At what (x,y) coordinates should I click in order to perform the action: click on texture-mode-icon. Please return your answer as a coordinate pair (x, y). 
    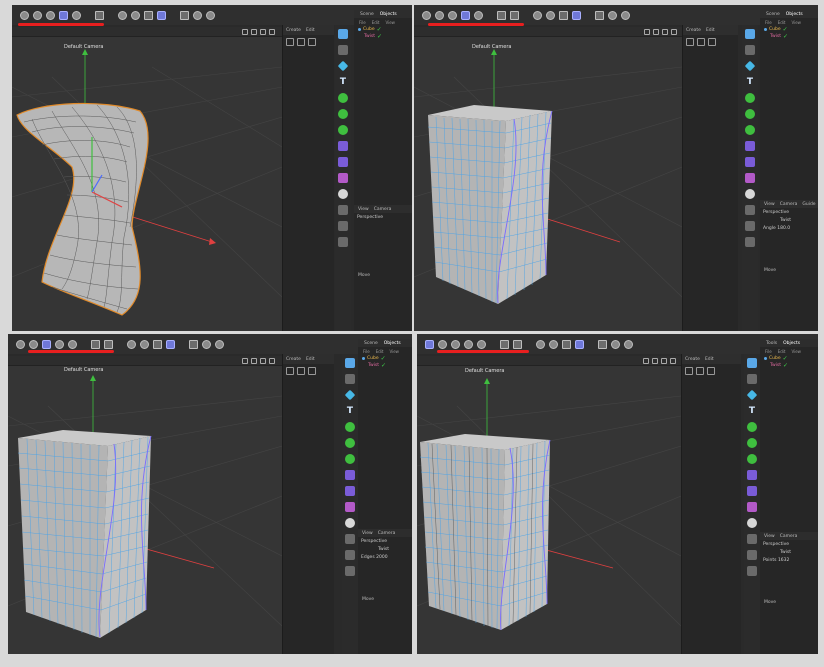
    Looking at the image, I should click on (72, 344).